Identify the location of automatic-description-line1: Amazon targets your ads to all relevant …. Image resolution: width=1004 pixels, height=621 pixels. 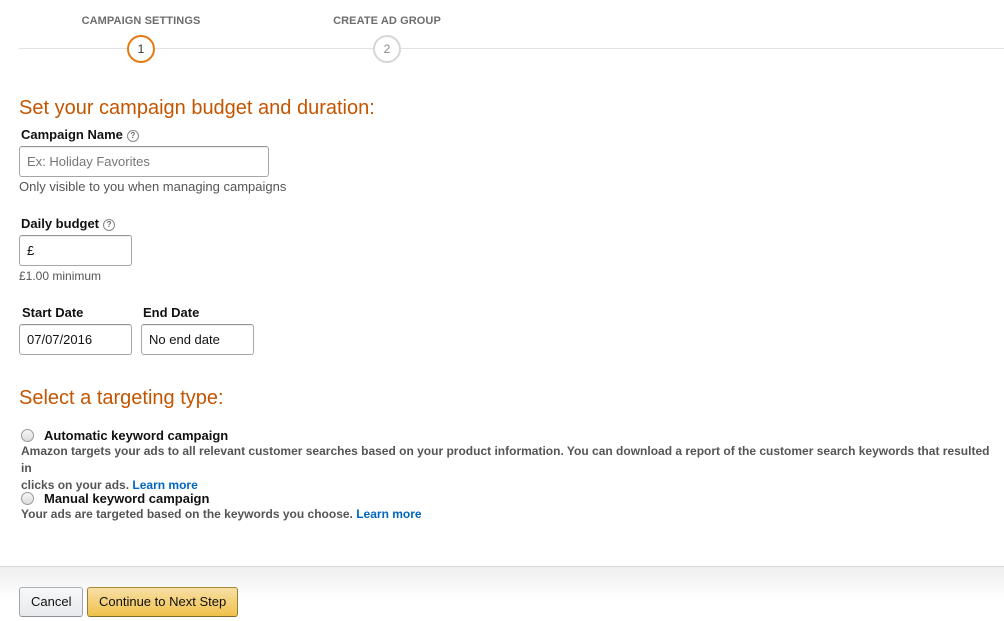
(505, 459).